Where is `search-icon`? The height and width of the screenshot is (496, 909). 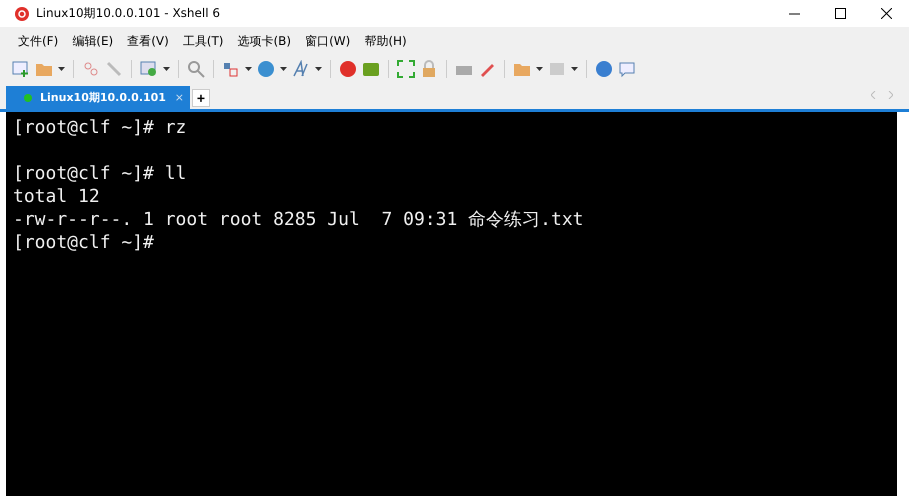
search-icon is located at coordinates (196, 69).